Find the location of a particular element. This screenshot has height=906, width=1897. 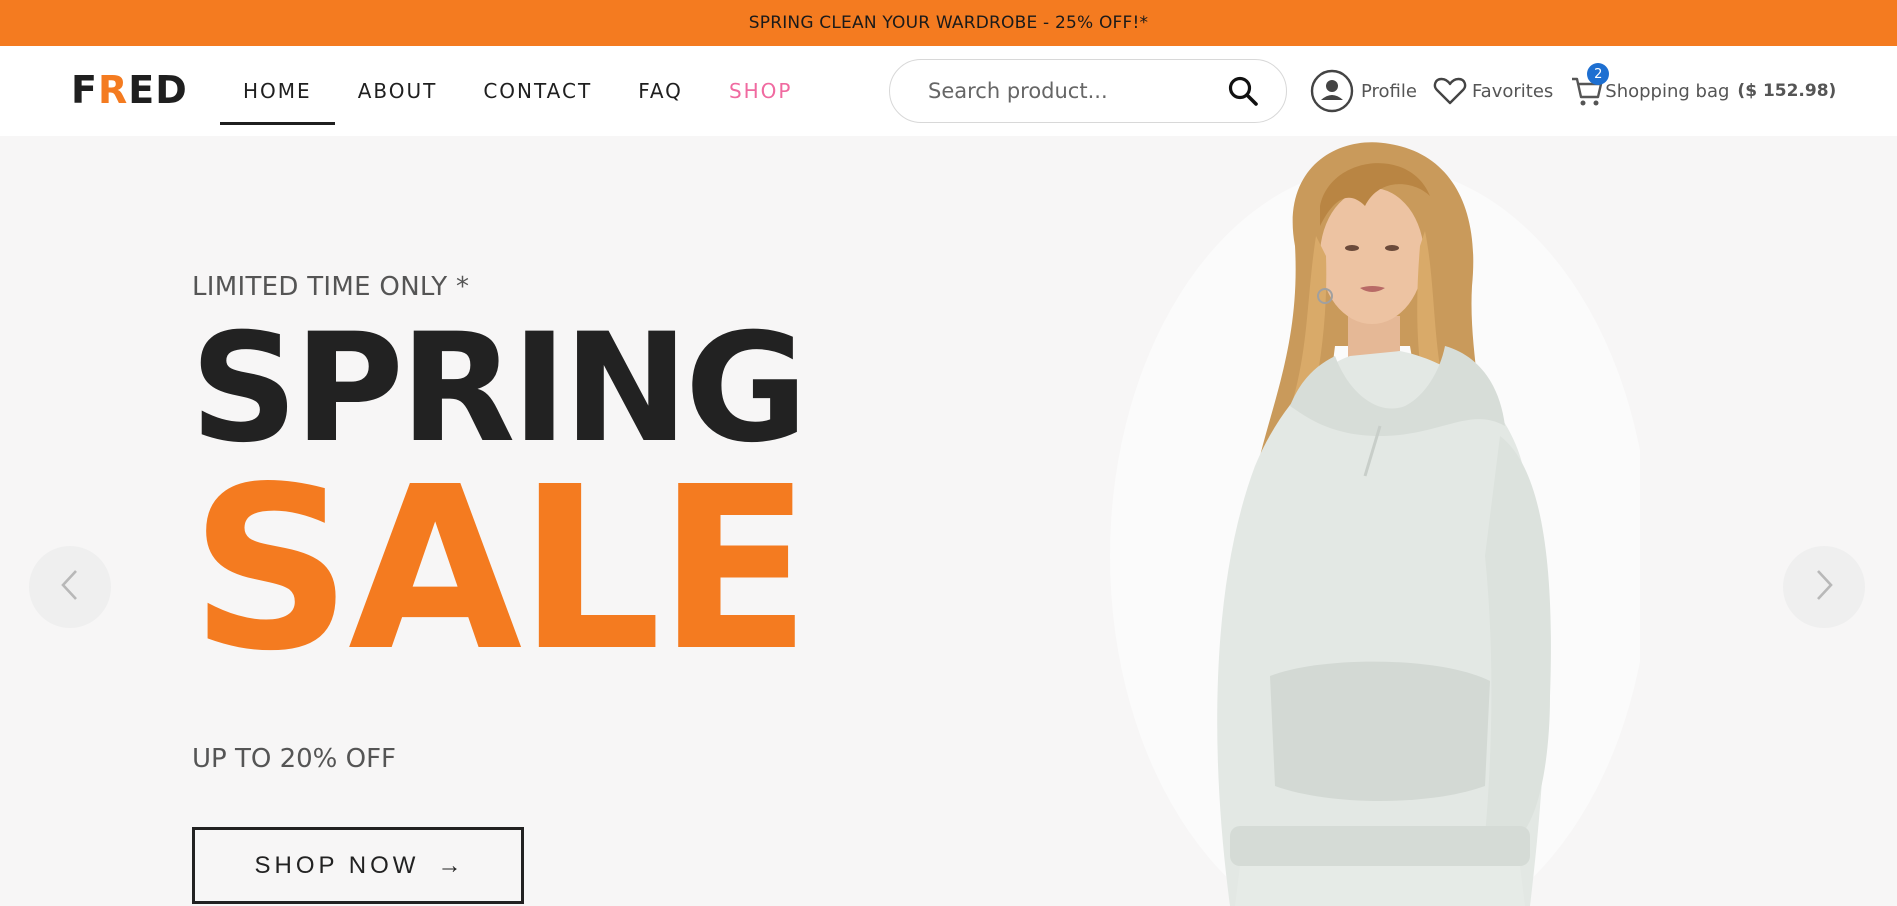

chevron-right-icon is located at coordinates (1824, 587).